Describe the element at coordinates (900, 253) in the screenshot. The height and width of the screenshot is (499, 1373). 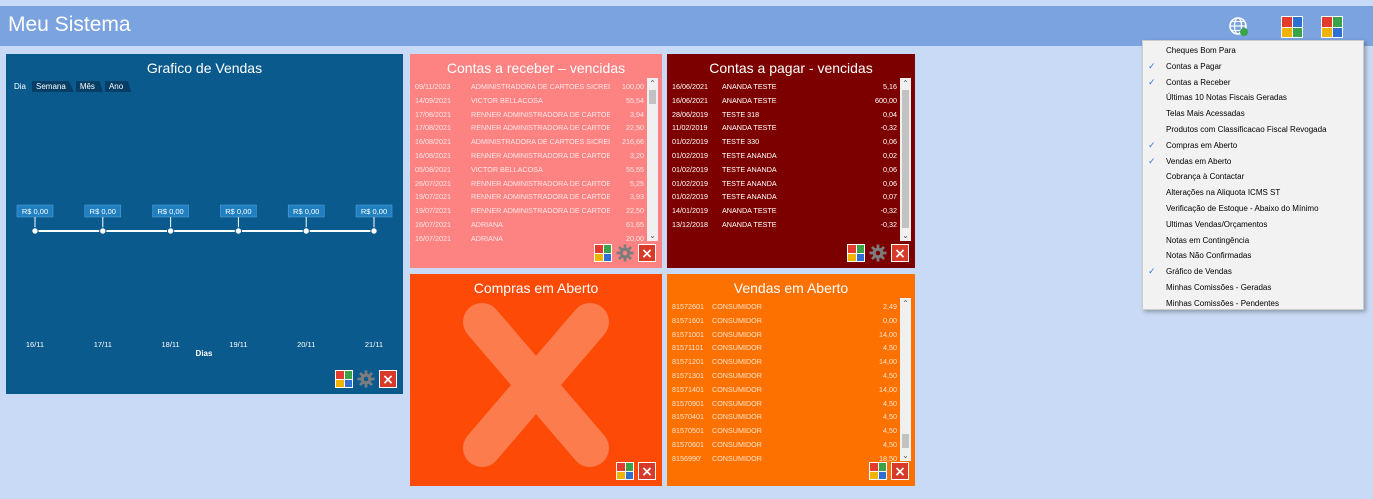
I see `payables-close-icon: ×` at that location.